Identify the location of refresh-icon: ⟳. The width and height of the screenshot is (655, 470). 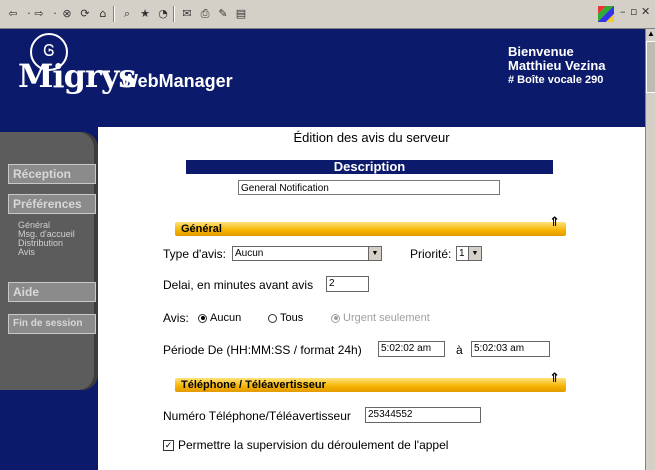
(85, 14).